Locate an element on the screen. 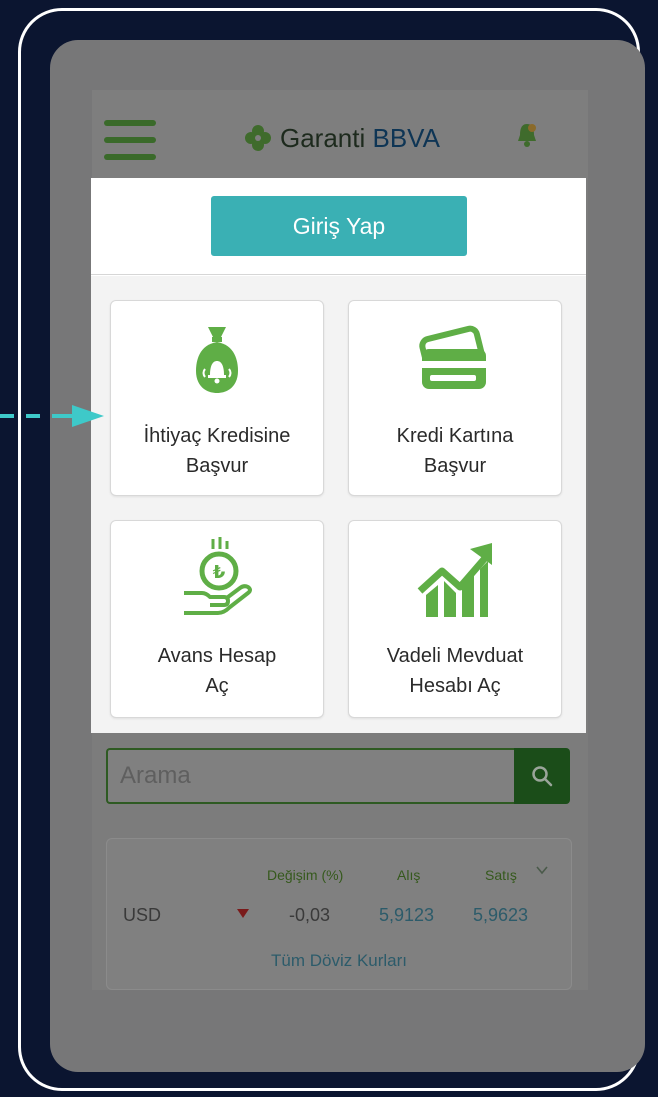 The image size is (658, 1097). login-area: Giriş Yap is located at coordinates (338, 226).